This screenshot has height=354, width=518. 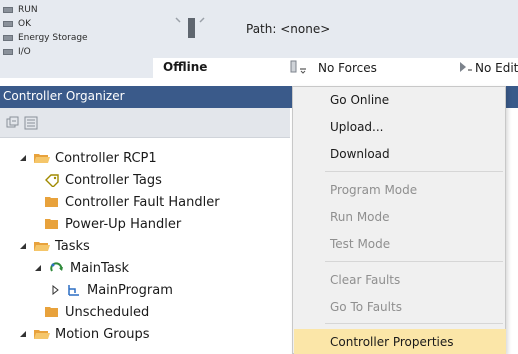 I want to click on controller-state-label: Offline, so click(x=185, y=67).